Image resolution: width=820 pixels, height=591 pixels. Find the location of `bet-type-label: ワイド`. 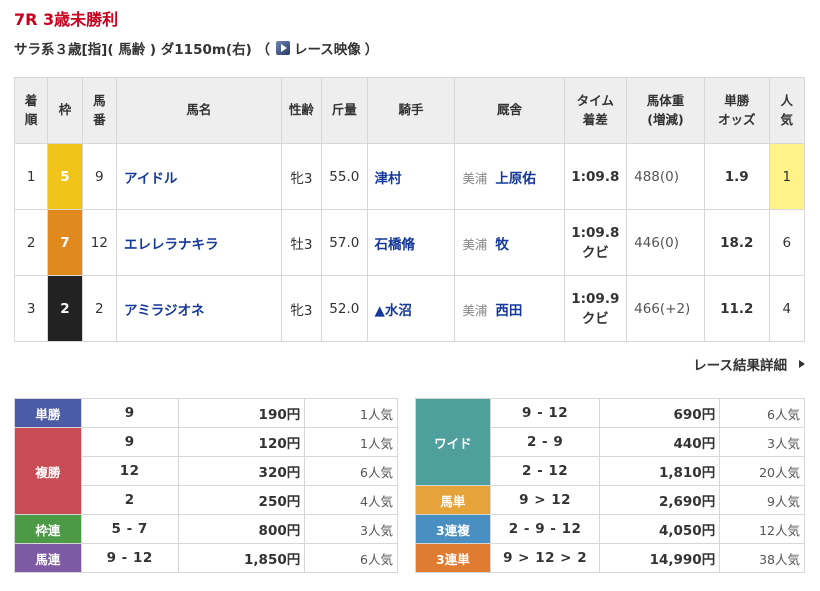

bet-type-label: ワイド is located at coordinates (453, 442).